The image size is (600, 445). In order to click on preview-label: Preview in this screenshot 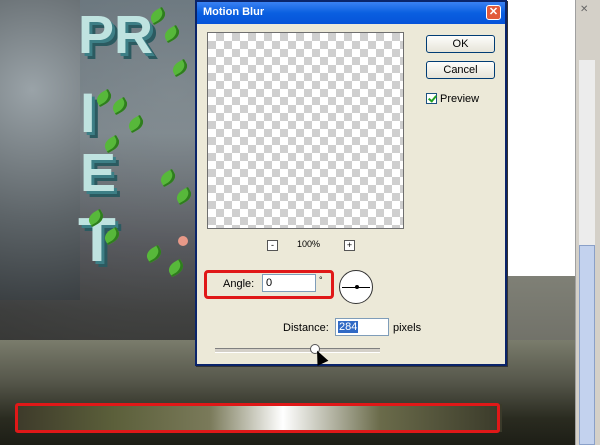, I will do `click(460, 99)`.